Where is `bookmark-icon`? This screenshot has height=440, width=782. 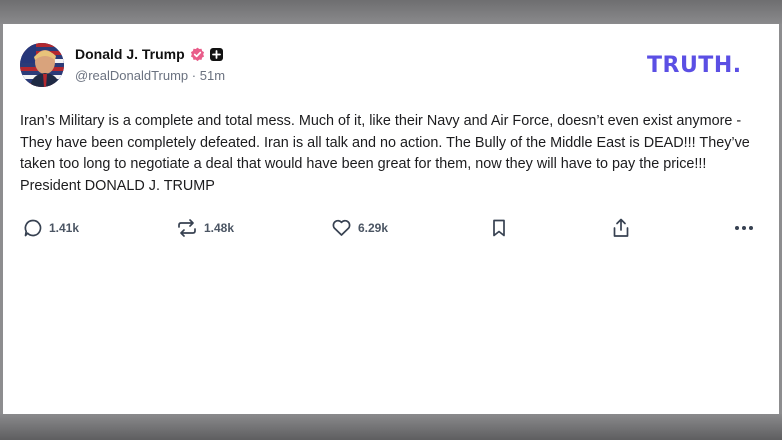 bookmark-icon is located at coordinates (499, 228).